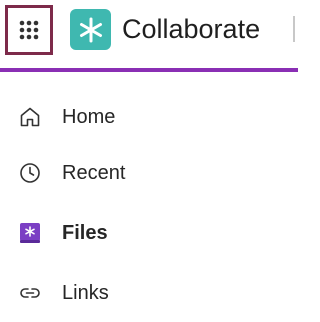  What do you see at coordinates (149, 293) in the screenshot?
I see `sidebar-item-links: Links` at bounding box center [149, 293].